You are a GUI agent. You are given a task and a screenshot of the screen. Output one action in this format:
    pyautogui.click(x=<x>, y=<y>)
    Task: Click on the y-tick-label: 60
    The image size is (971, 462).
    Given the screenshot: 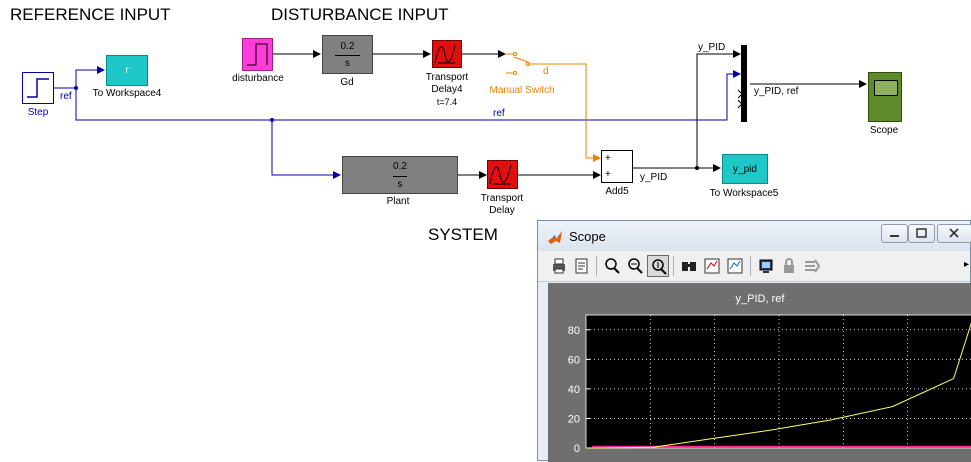 What is the action you would take?
    pyautogui.click(x=574, y=360)
    